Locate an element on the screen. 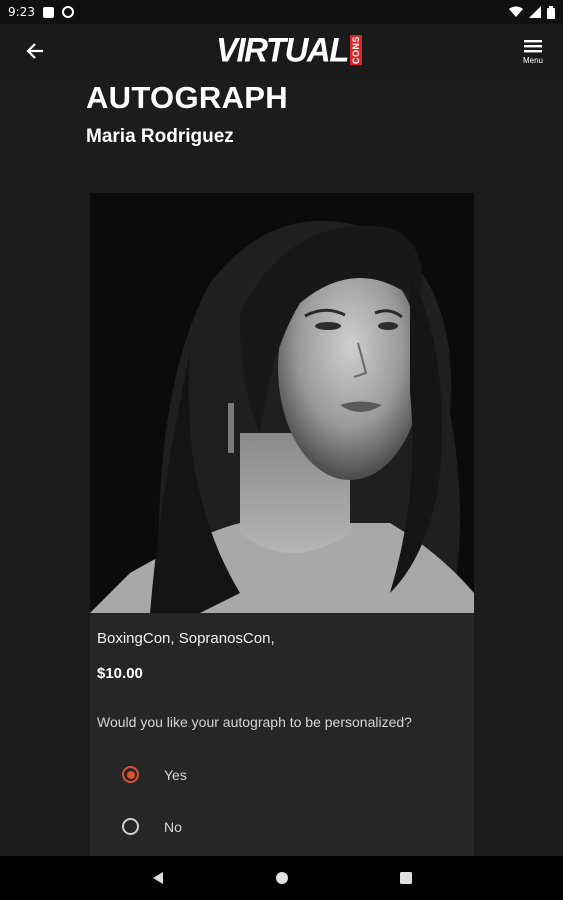 The height and width of the screenshot is (900, 563). app-bar: VIRTUAL CONS Menu is located at coordinates (281, 51).